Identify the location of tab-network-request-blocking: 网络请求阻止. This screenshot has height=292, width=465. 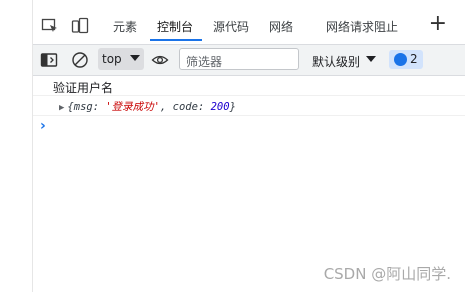
(362, 26).